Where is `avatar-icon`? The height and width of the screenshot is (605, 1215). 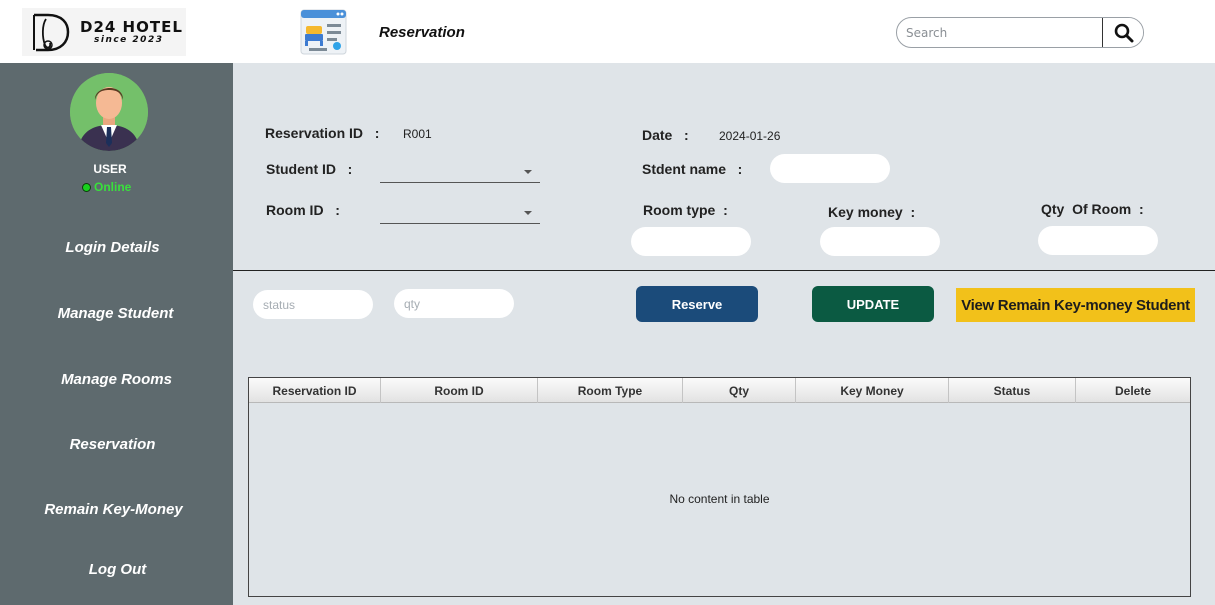 avatar-icon is located at coordinates (109, 112).